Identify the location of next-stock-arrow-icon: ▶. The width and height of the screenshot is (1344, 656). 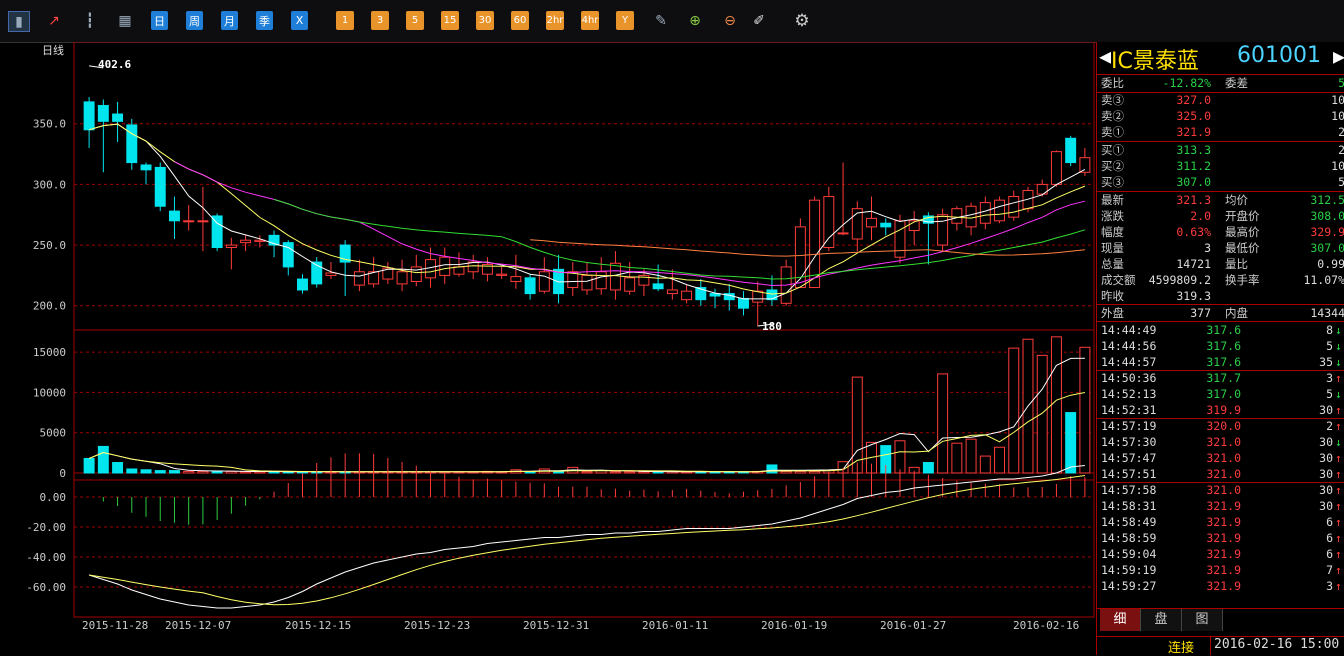
(1338, 56).